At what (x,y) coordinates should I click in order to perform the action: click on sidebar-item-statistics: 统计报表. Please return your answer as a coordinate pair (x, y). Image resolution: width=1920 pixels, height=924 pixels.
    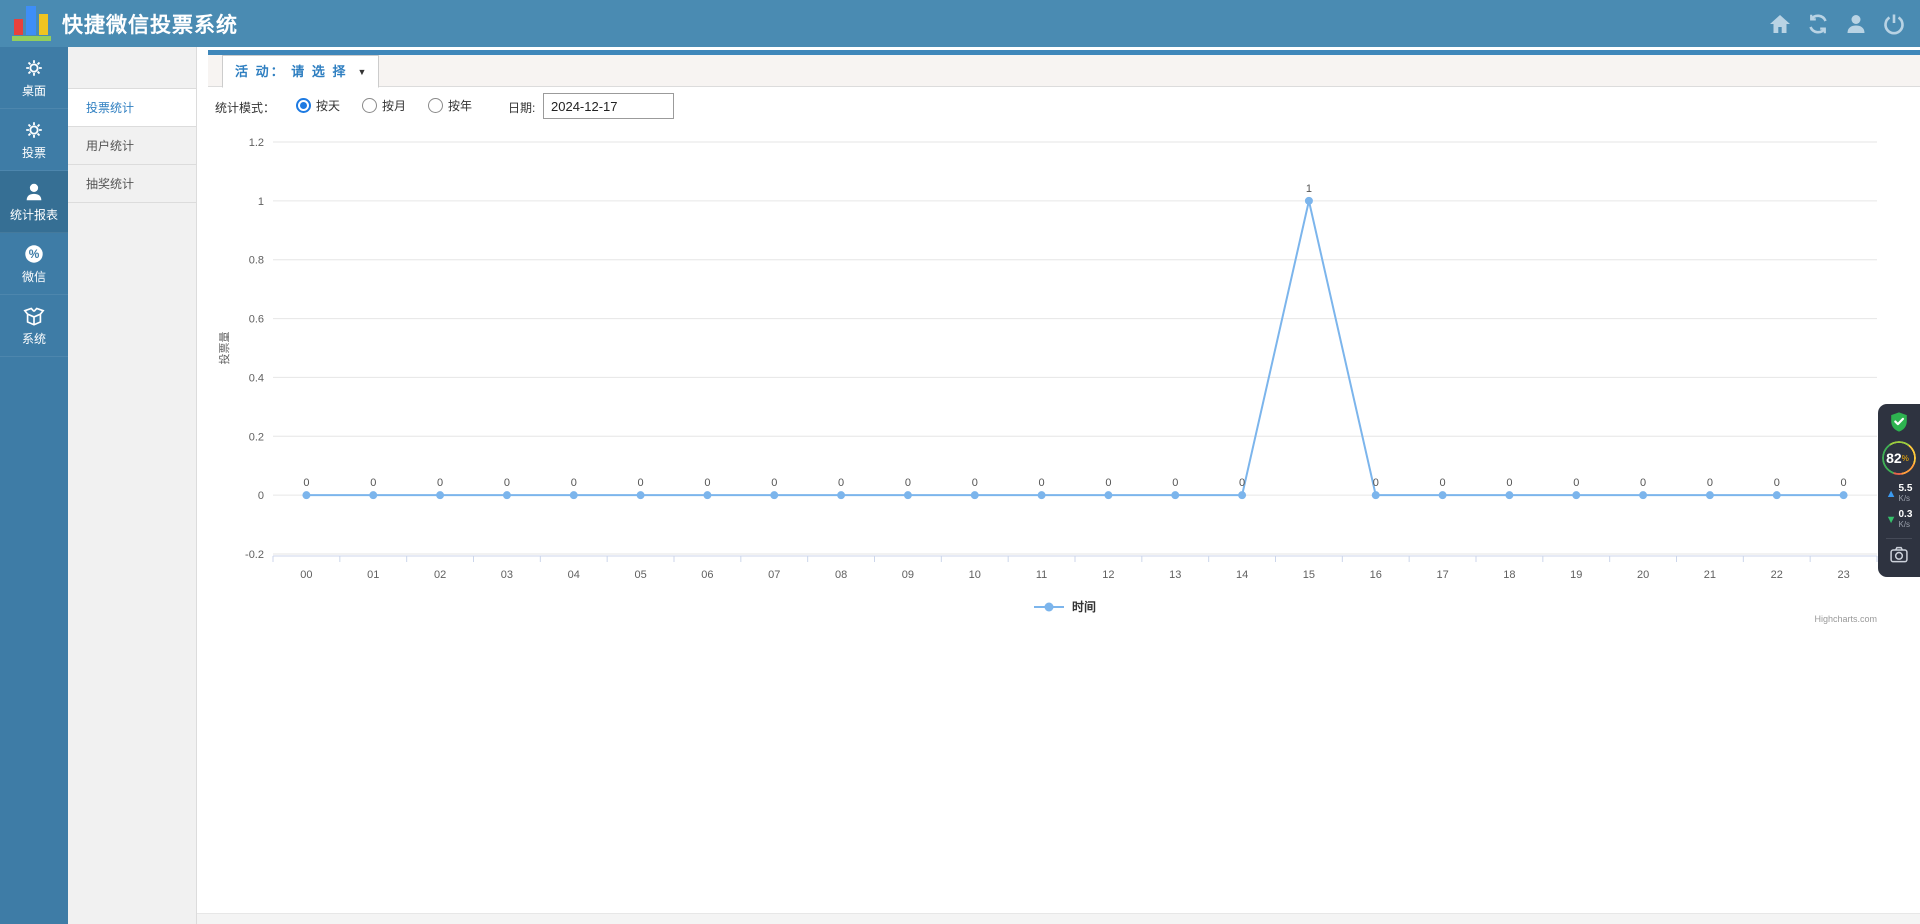
    Looking at the image, I should click on (34, 202).